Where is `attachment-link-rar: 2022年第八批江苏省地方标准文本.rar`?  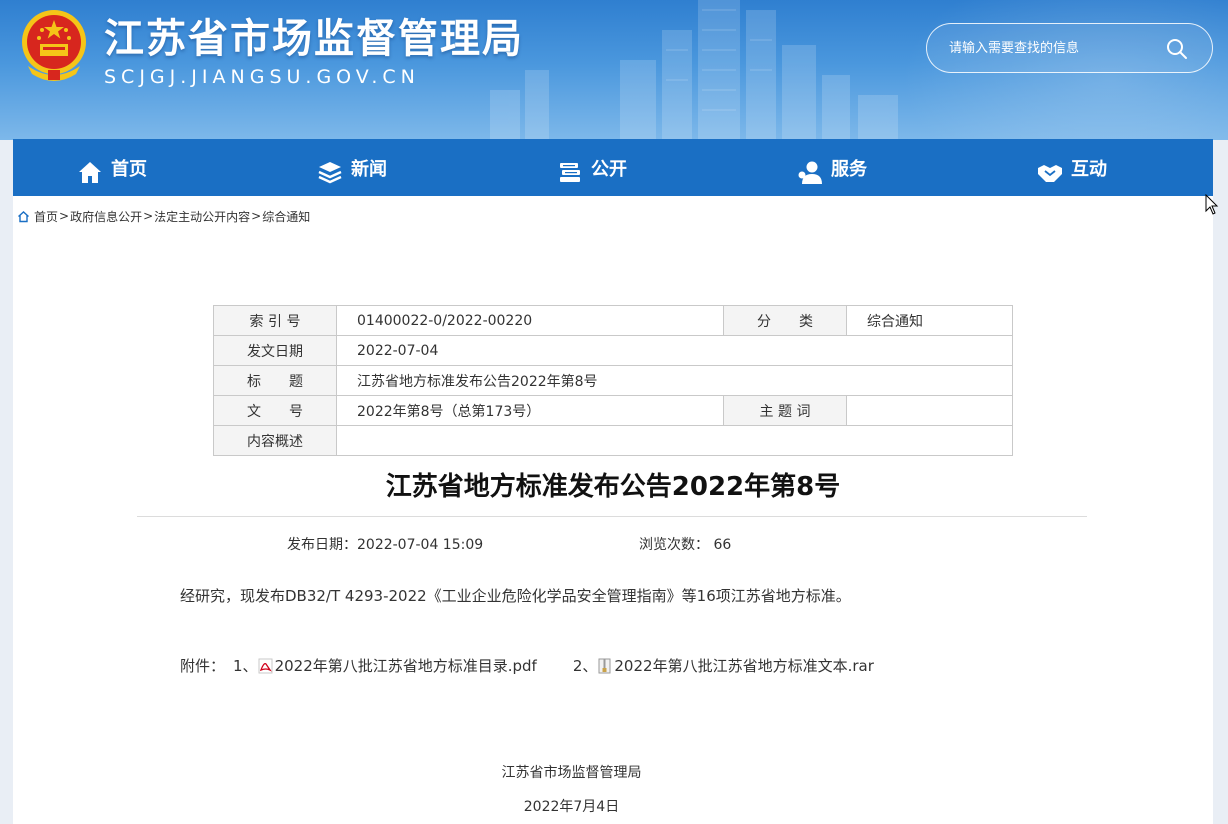 attachment-link-rar: 2022年第八批江苏省地方标准文本.rar is located at coordinates (735, 665).